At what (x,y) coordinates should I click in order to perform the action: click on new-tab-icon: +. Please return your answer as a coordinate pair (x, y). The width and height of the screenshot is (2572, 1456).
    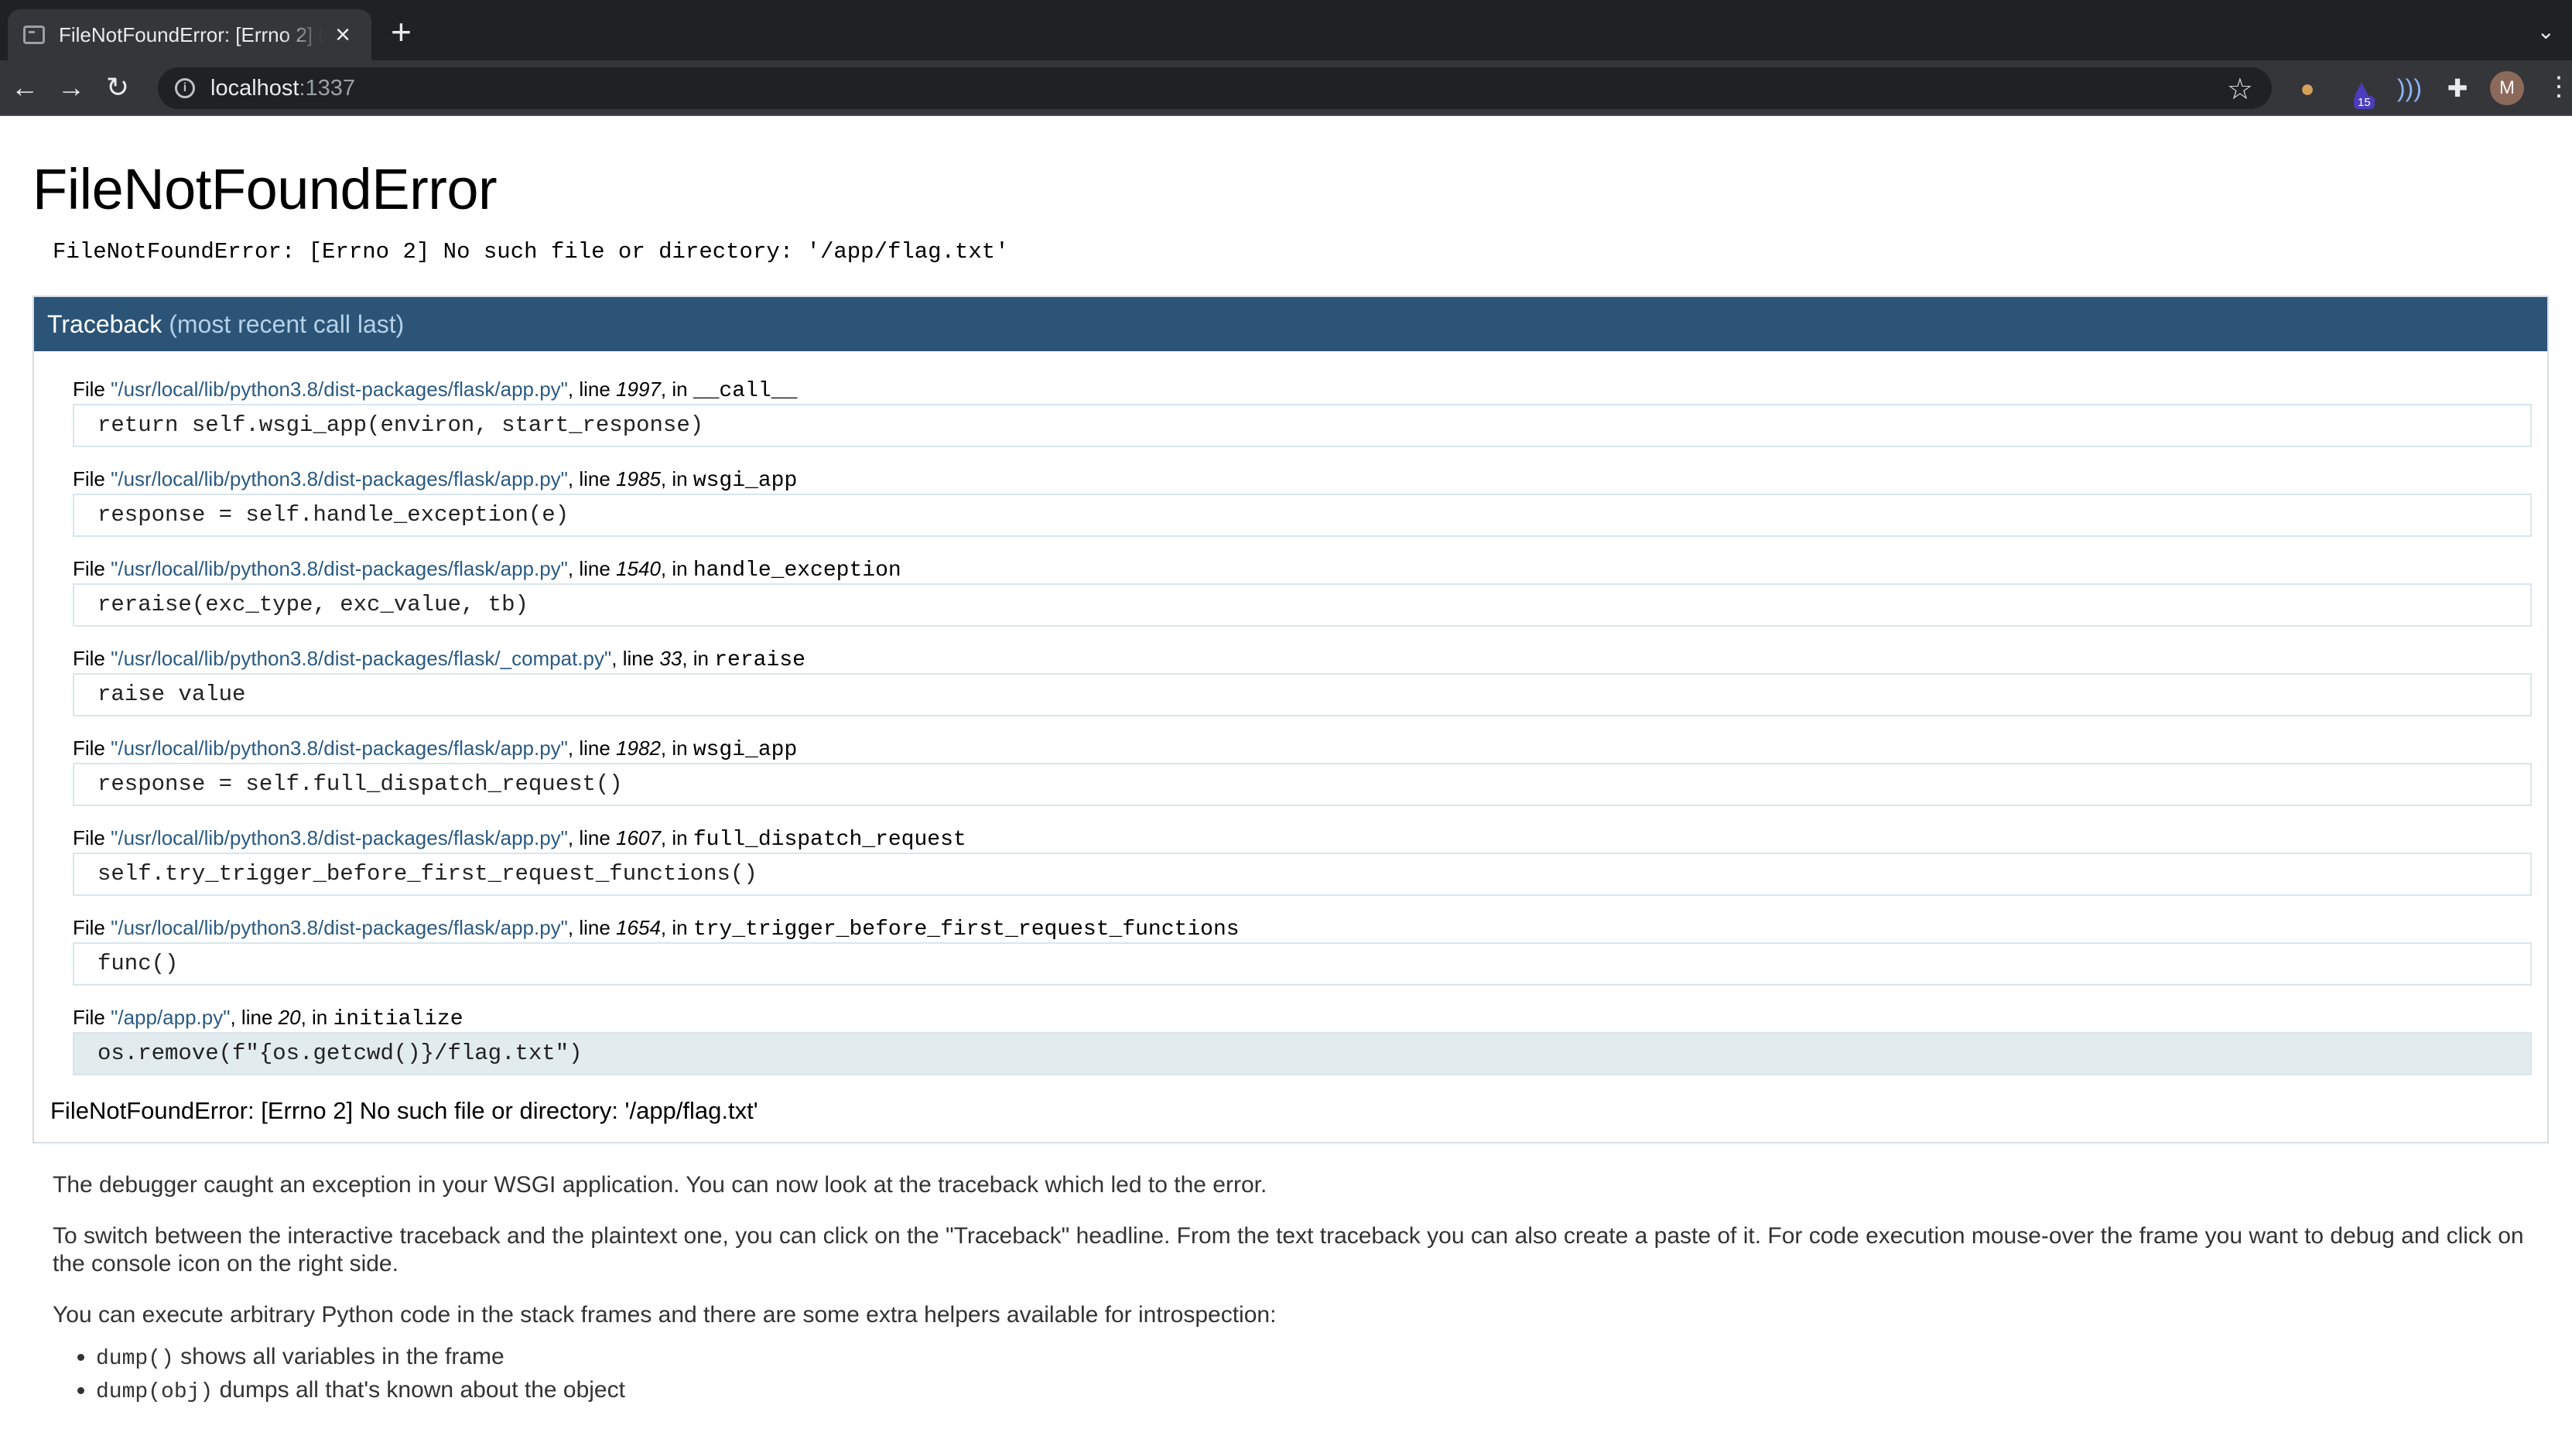
    Looking at the image, I should click on (401, 32).